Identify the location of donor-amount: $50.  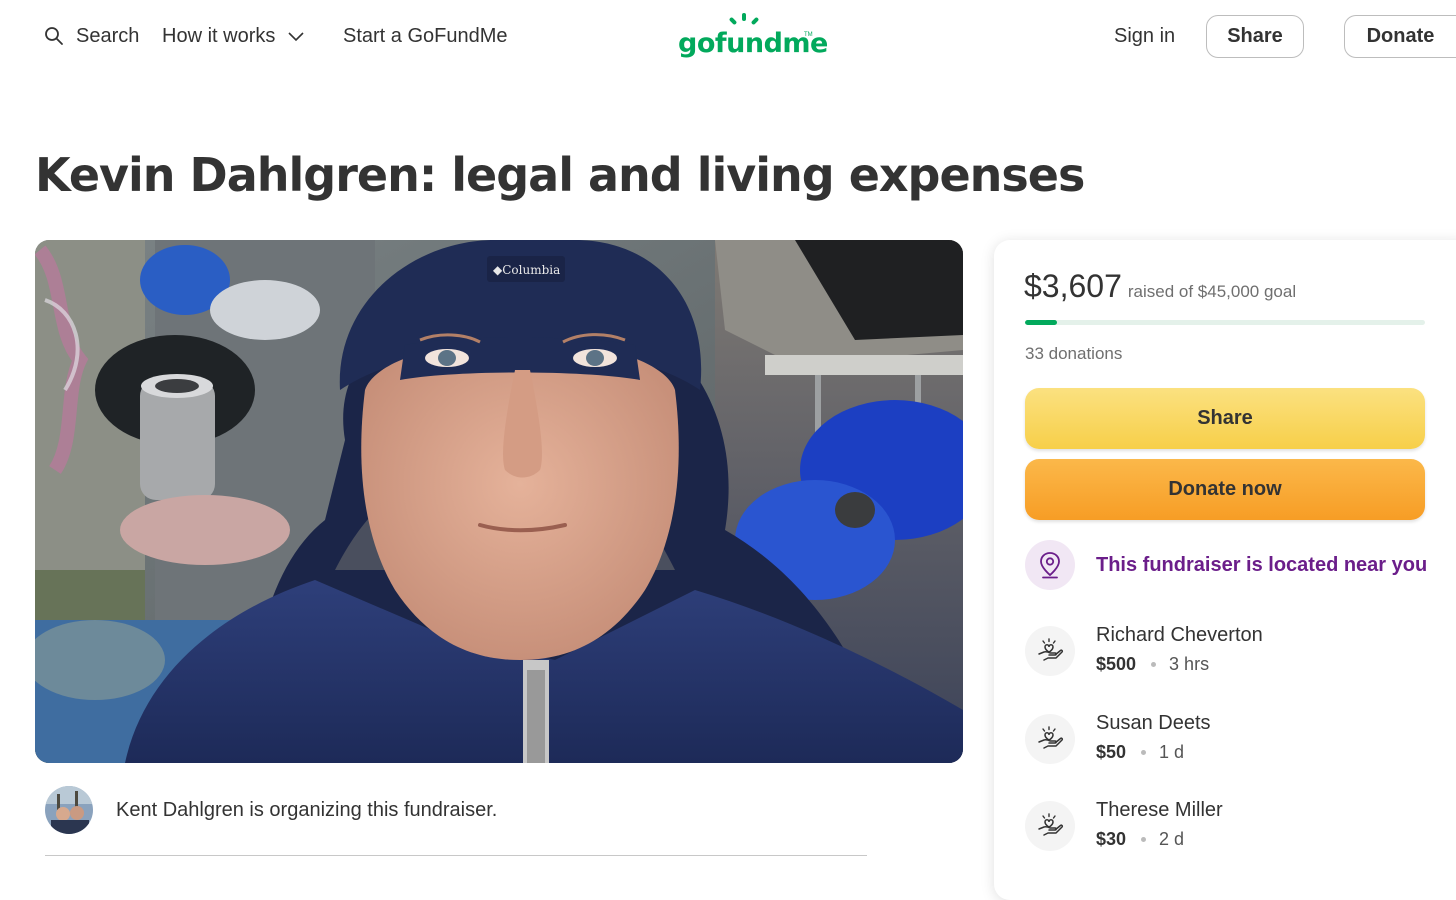
(1111, 752).